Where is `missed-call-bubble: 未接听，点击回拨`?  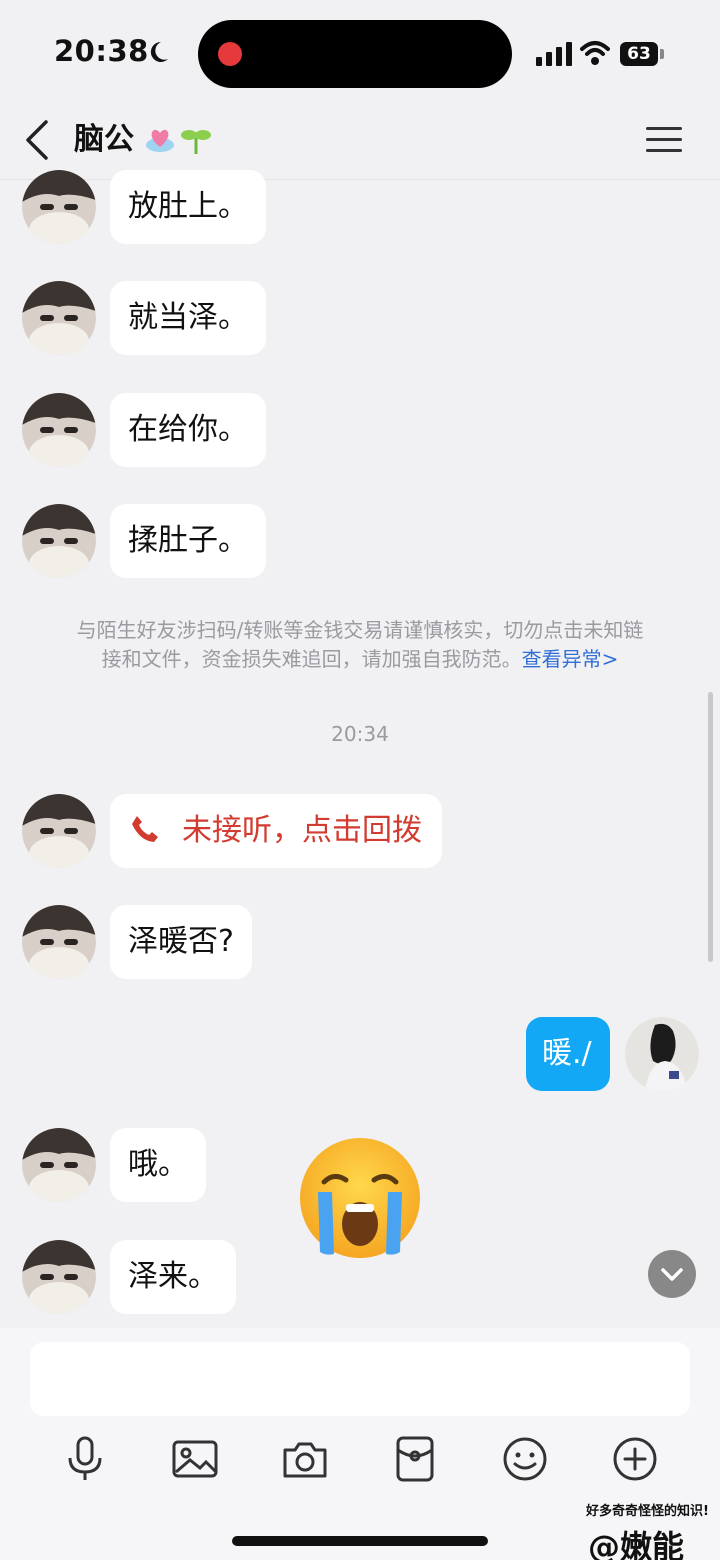 missed-call-bubble: 未接听，点击回拨 is located at coordinates (276, 831).